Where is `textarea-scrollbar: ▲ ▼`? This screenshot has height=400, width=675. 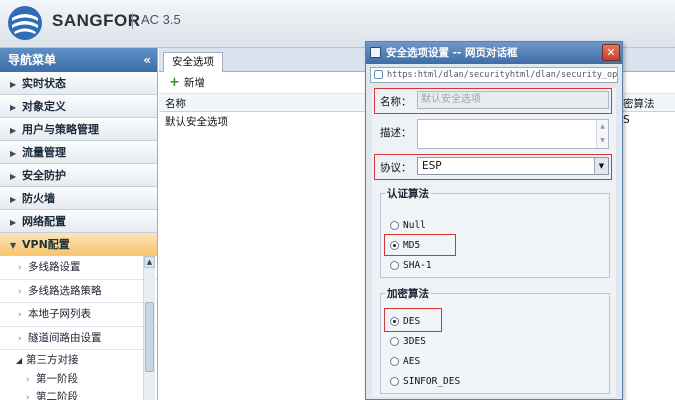 textarea-scrollbar: ▲ ▼ is located at coordinates (602, 134).